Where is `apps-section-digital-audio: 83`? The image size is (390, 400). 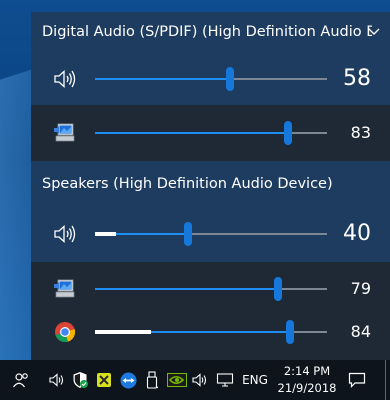 apps-section-digital-audio: 83 is located at coordinates (210, 133).